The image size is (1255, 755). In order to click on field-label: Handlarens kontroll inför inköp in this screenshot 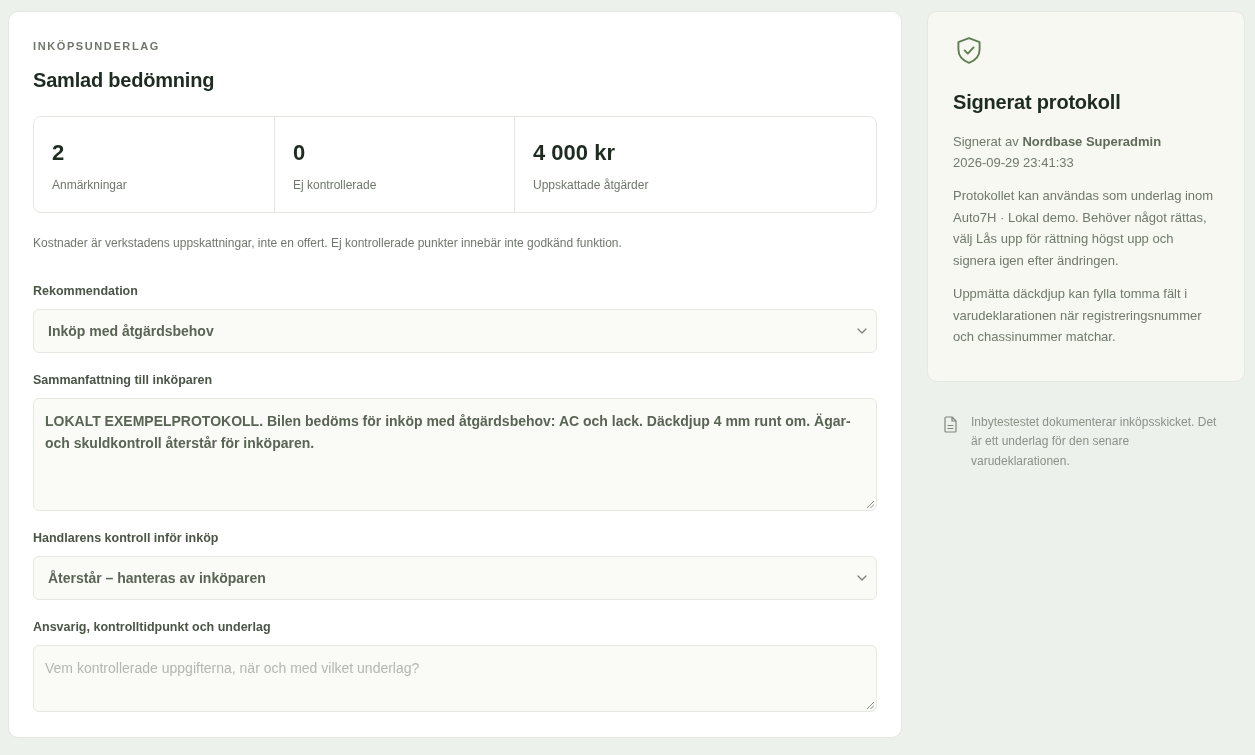, I will do `click(126, 538)`.